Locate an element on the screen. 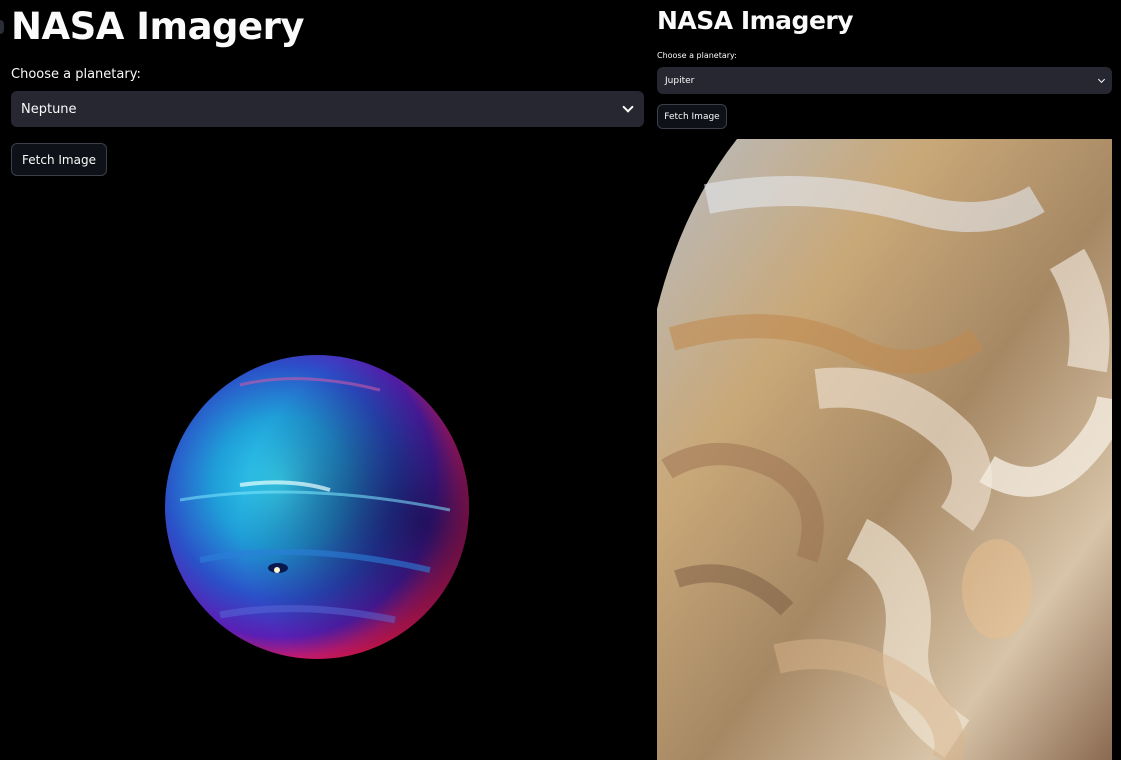  planet-select-value: Jupiter is located at coordinates (680, 80).